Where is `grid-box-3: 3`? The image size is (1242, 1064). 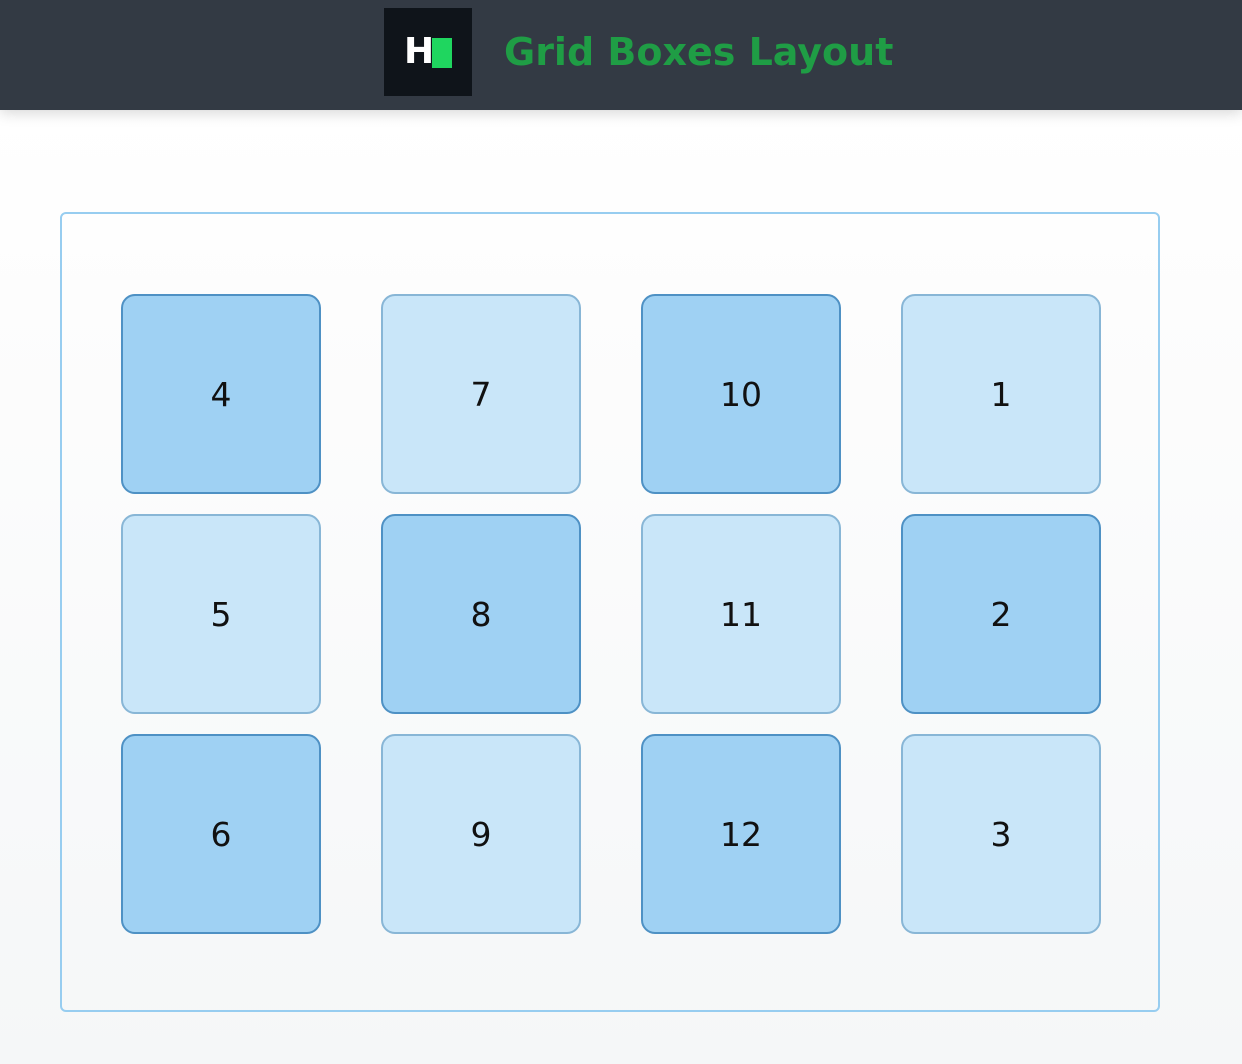
grid-box-3: 3 is located at coordinates (1001, 834).